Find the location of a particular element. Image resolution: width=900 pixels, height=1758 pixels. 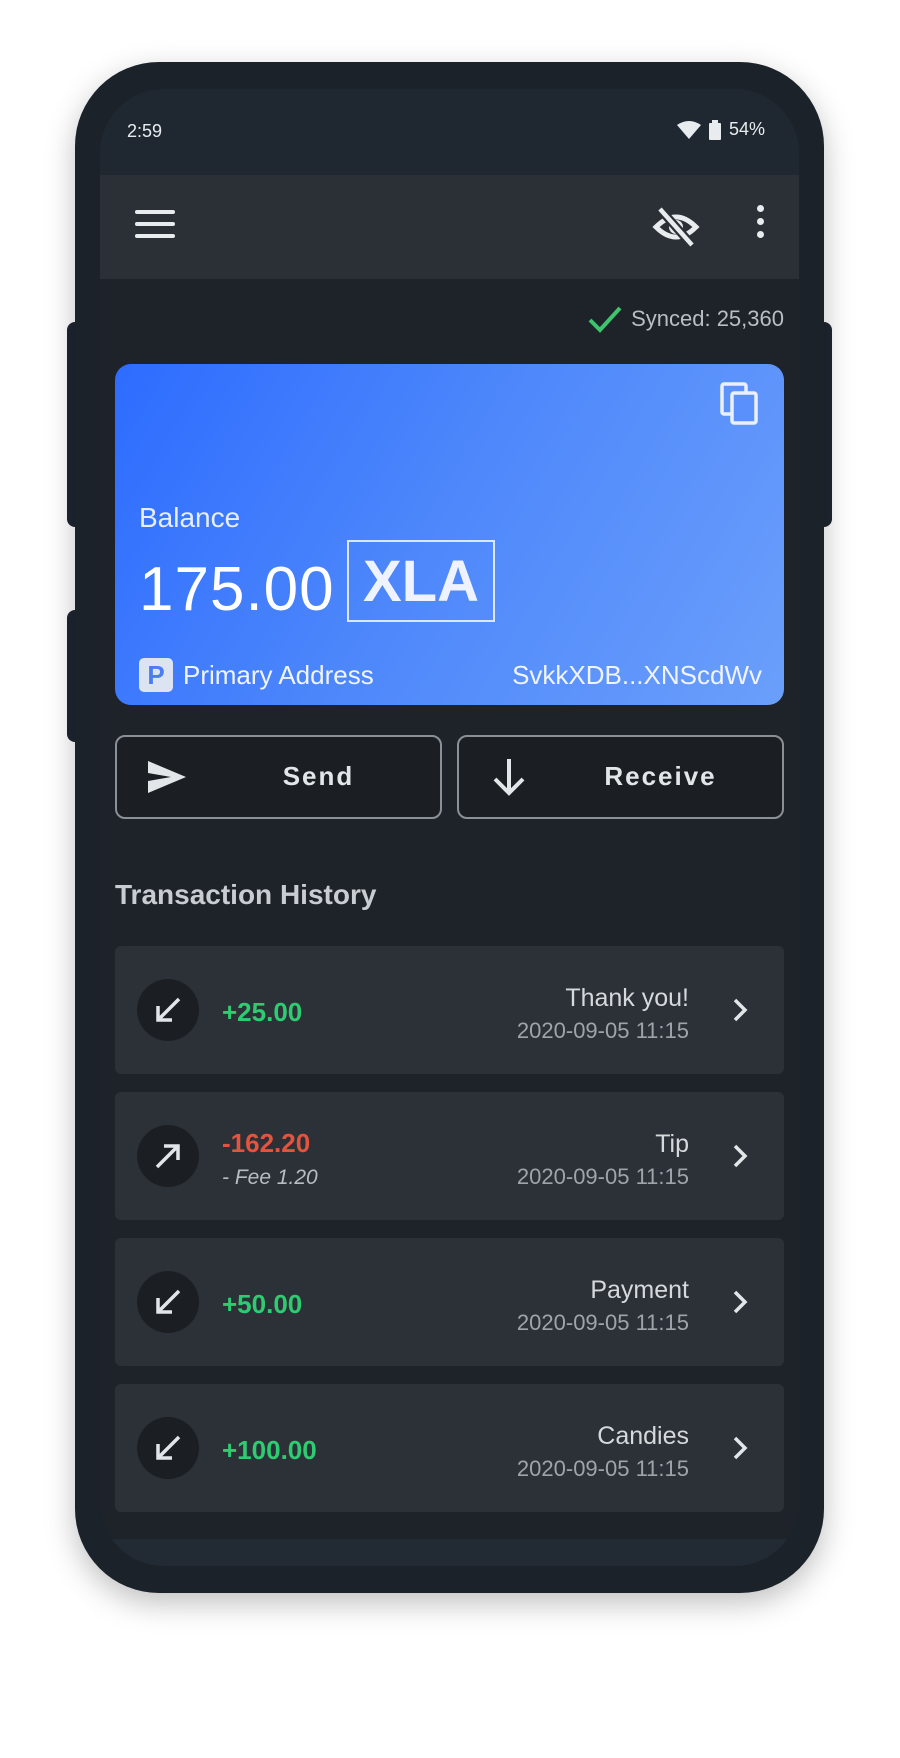

receive-button: Receive is located at coordinates (620, 777).